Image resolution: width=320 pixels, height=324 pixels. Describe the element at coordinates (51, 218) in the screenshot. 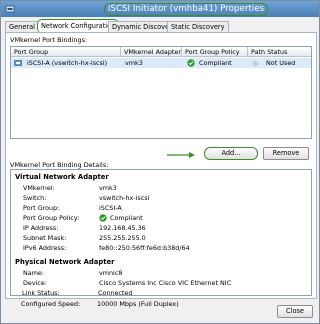

I see `field-label-port-group-policy: Port Group Policy:` at that location.